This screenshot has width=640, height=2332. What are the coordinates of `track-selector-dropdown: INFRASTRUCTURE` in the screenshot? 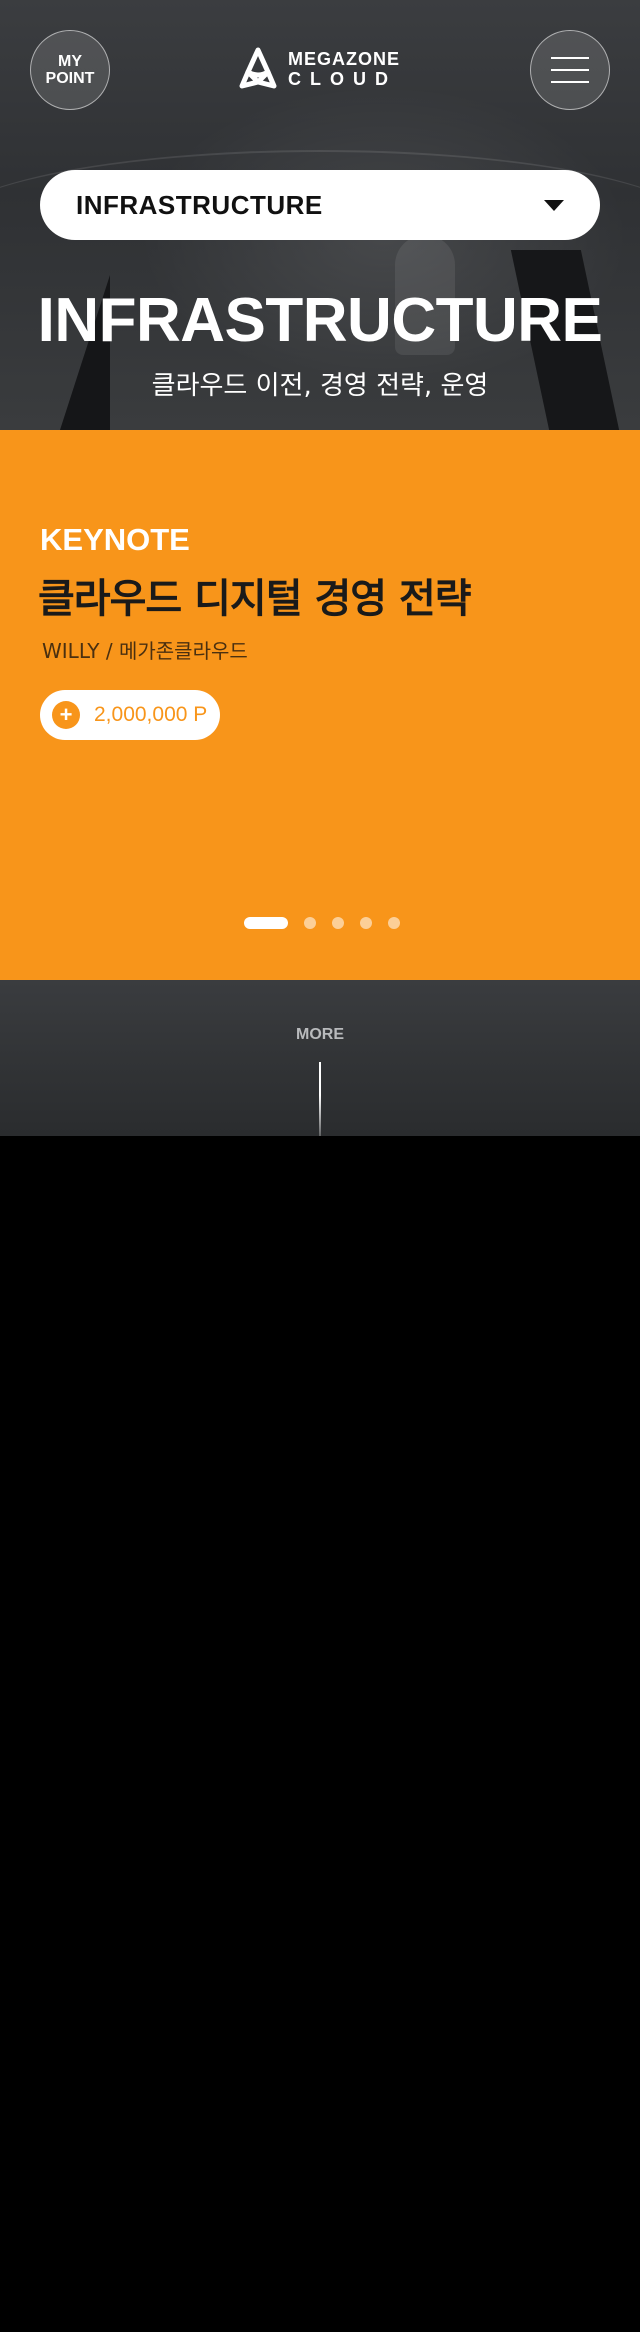 It's located at (320, 205).